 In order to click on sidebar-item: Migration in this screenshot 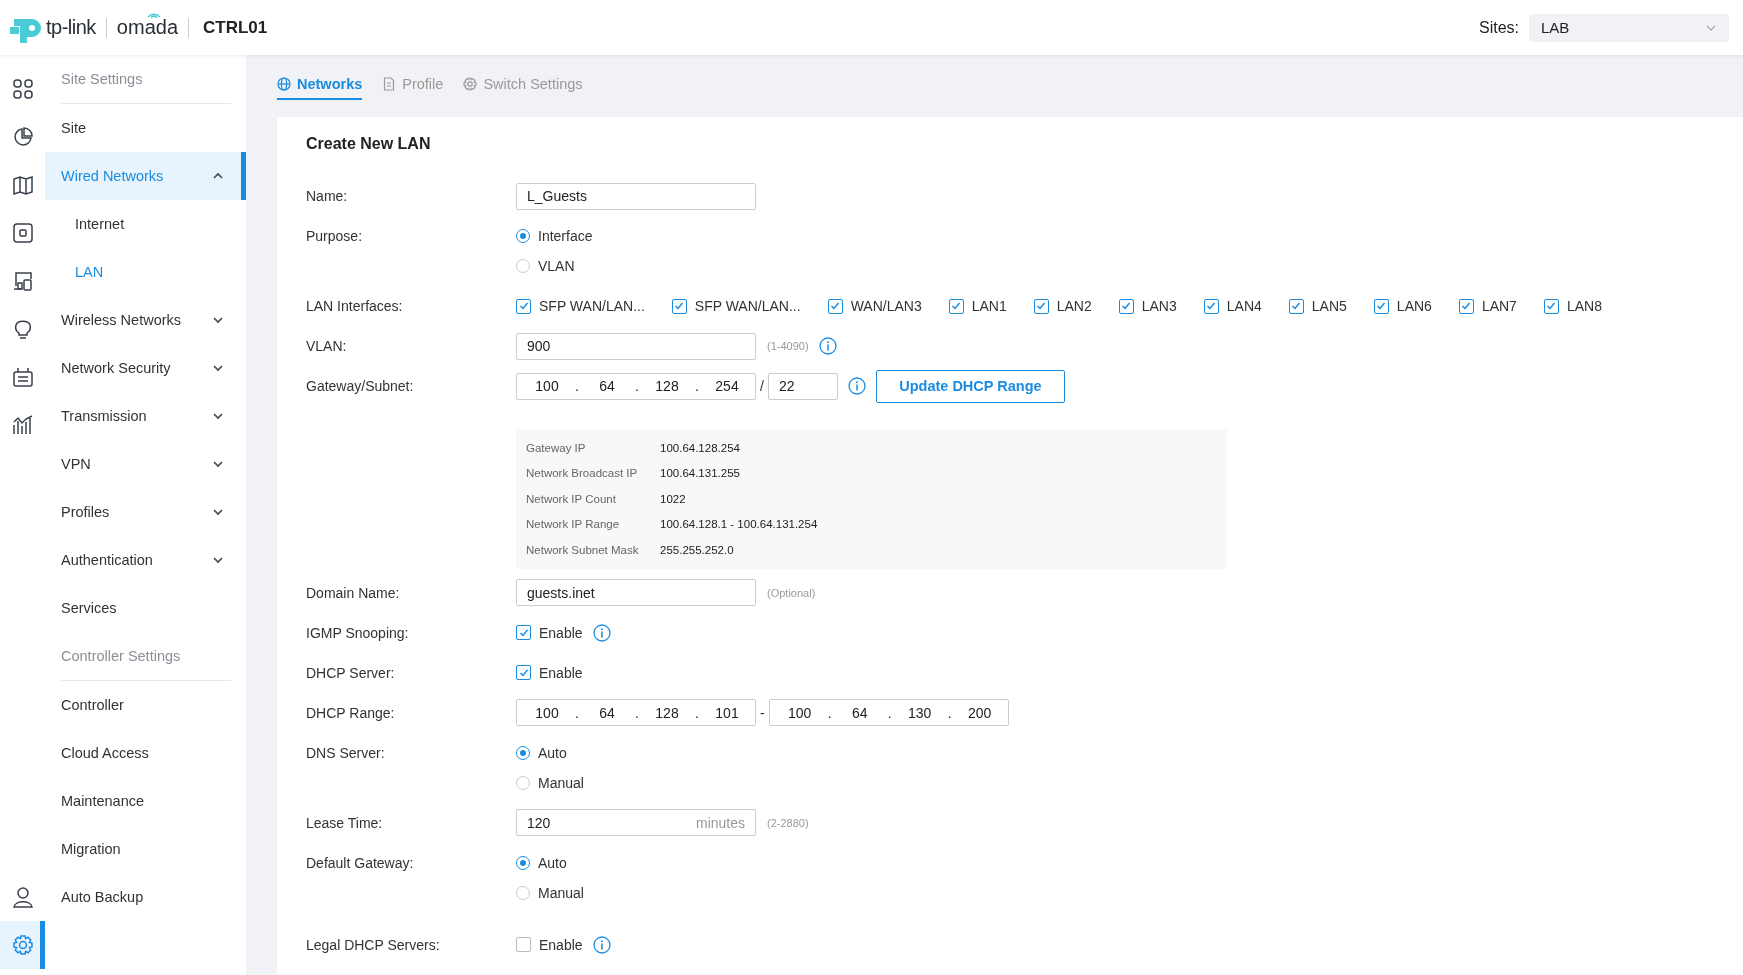, I will do `click(145, 849)`.